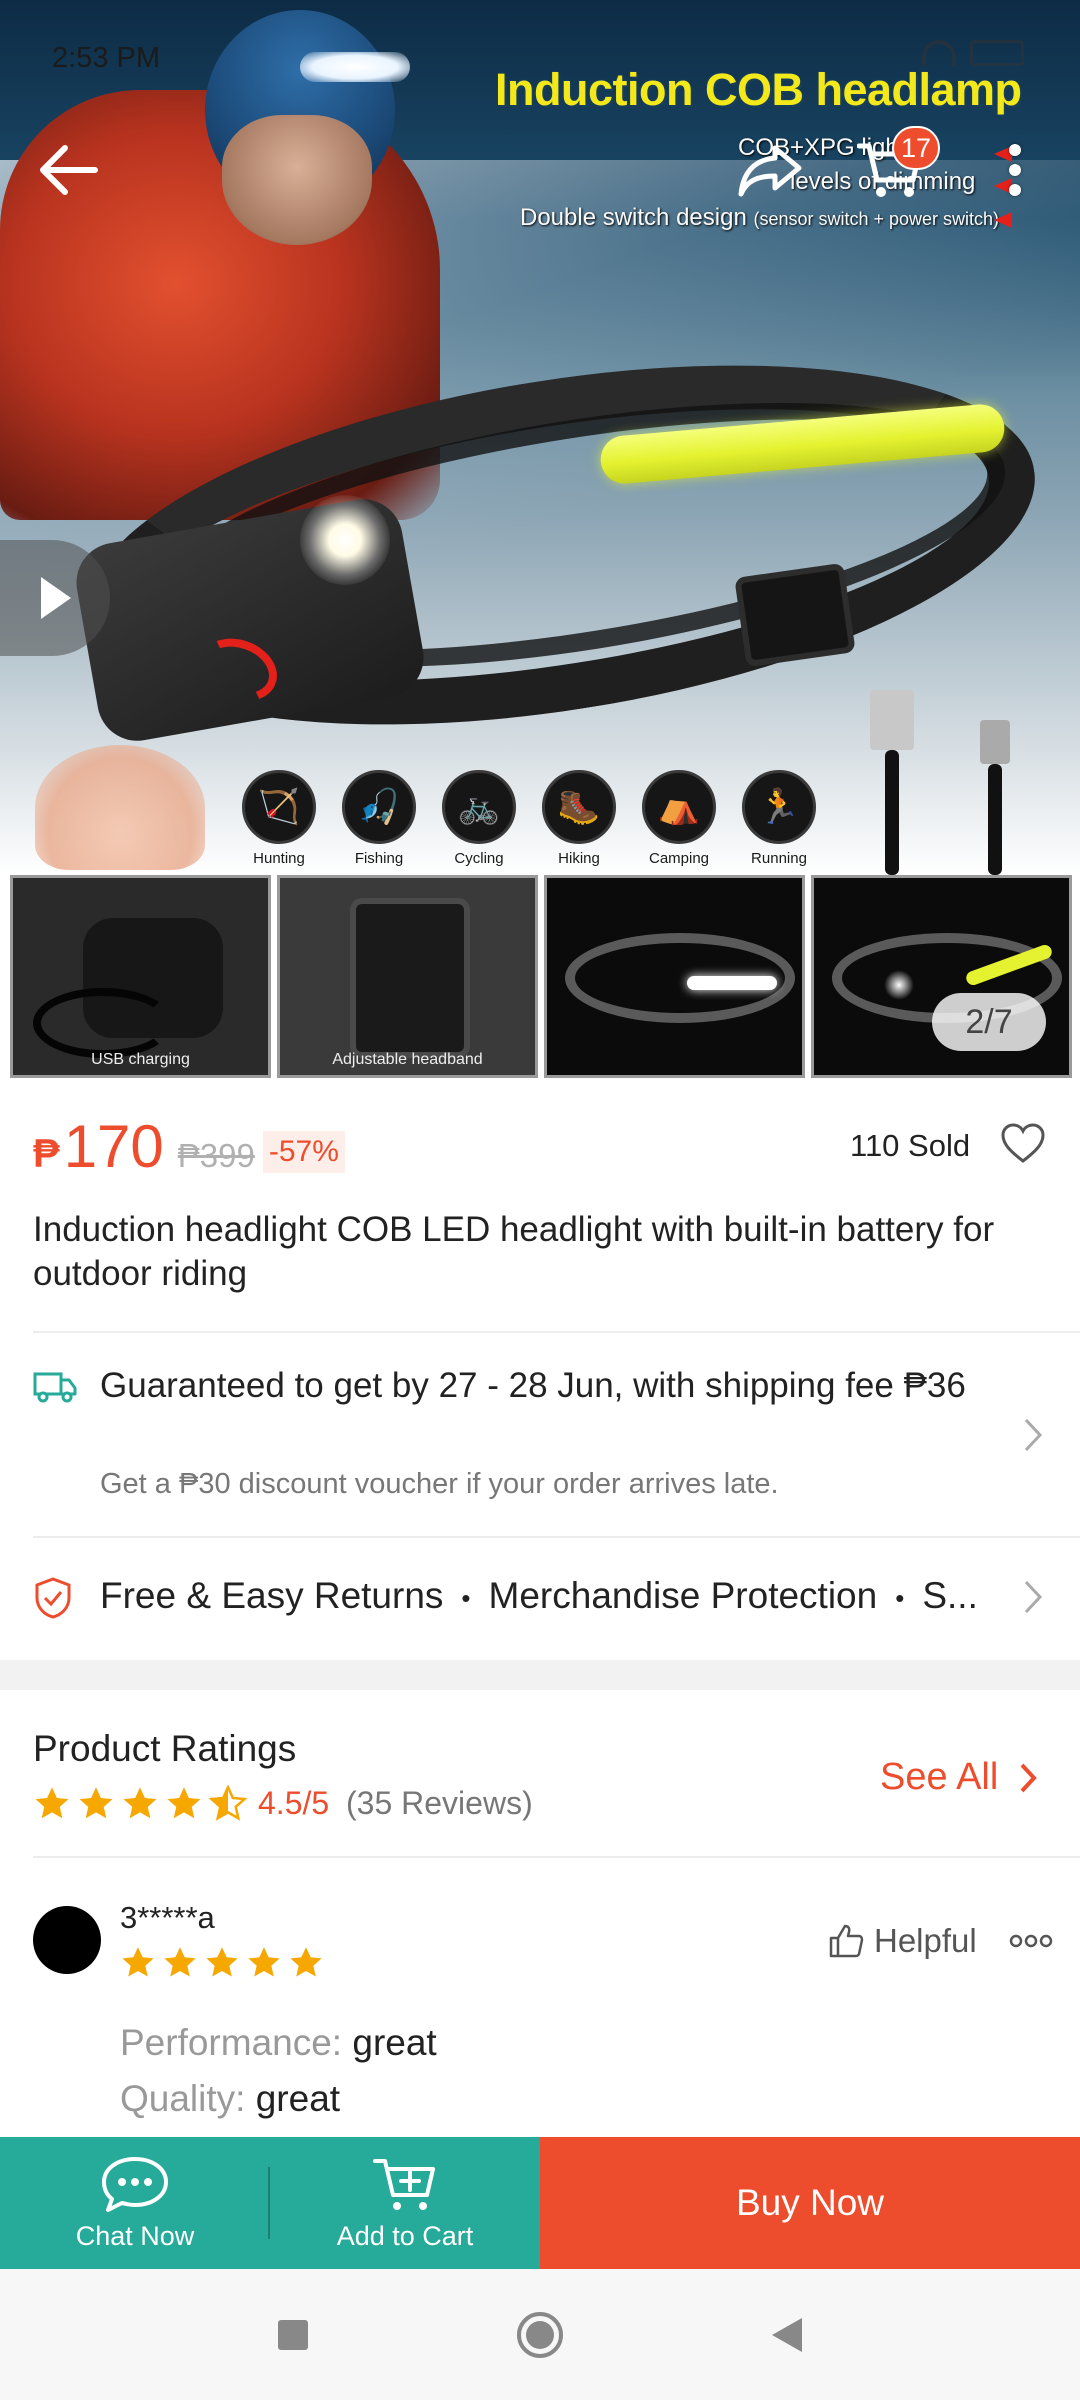  Describe the element at coordinates (216, 1155) in the screenshot. I see `original-price: ₱399` at that location.